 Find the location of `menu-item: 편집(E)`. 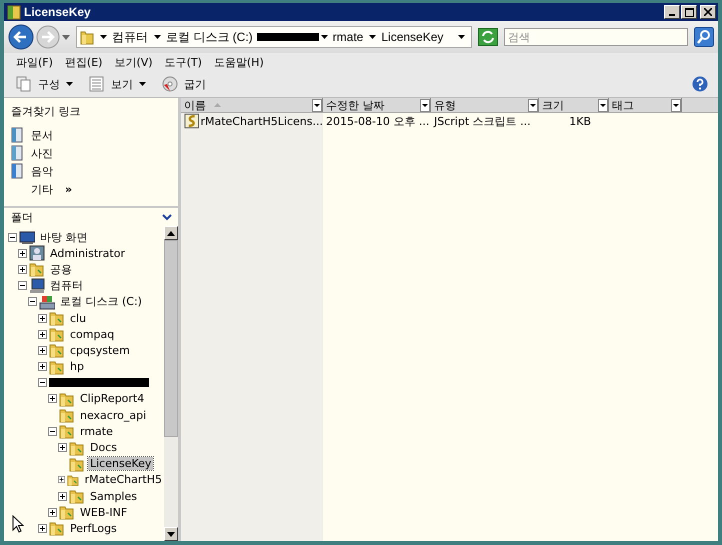

menu-item: 편집(E) is located at coordinates (83, 62).